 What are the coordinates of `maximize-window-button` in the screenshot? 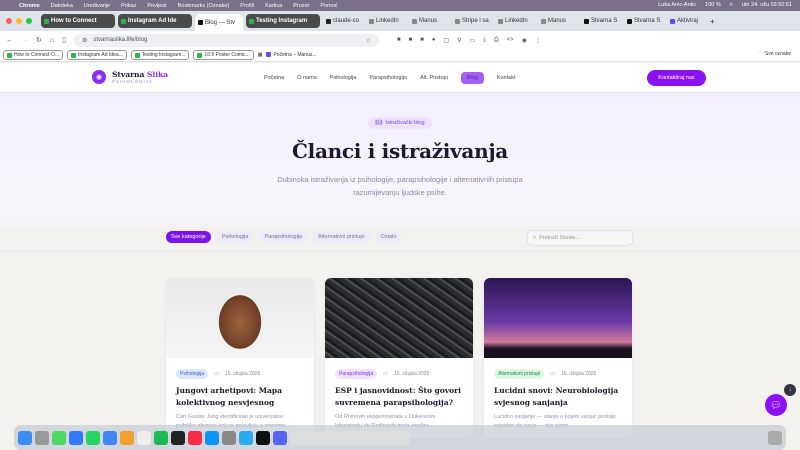 It's located at (29, 21).